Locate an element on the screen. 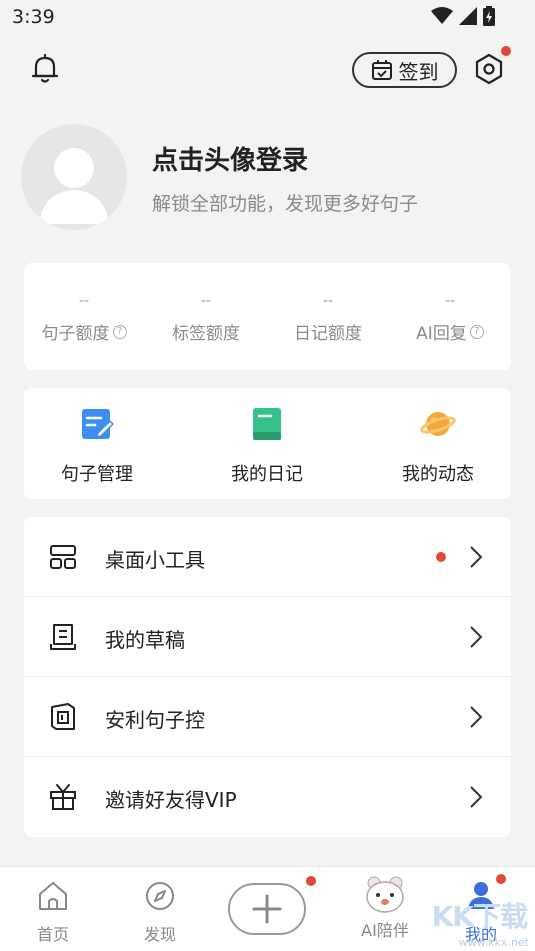 This screenshot has width=535, height=951. menu-label: 安利句子控 is located at coordinates (155, 720).